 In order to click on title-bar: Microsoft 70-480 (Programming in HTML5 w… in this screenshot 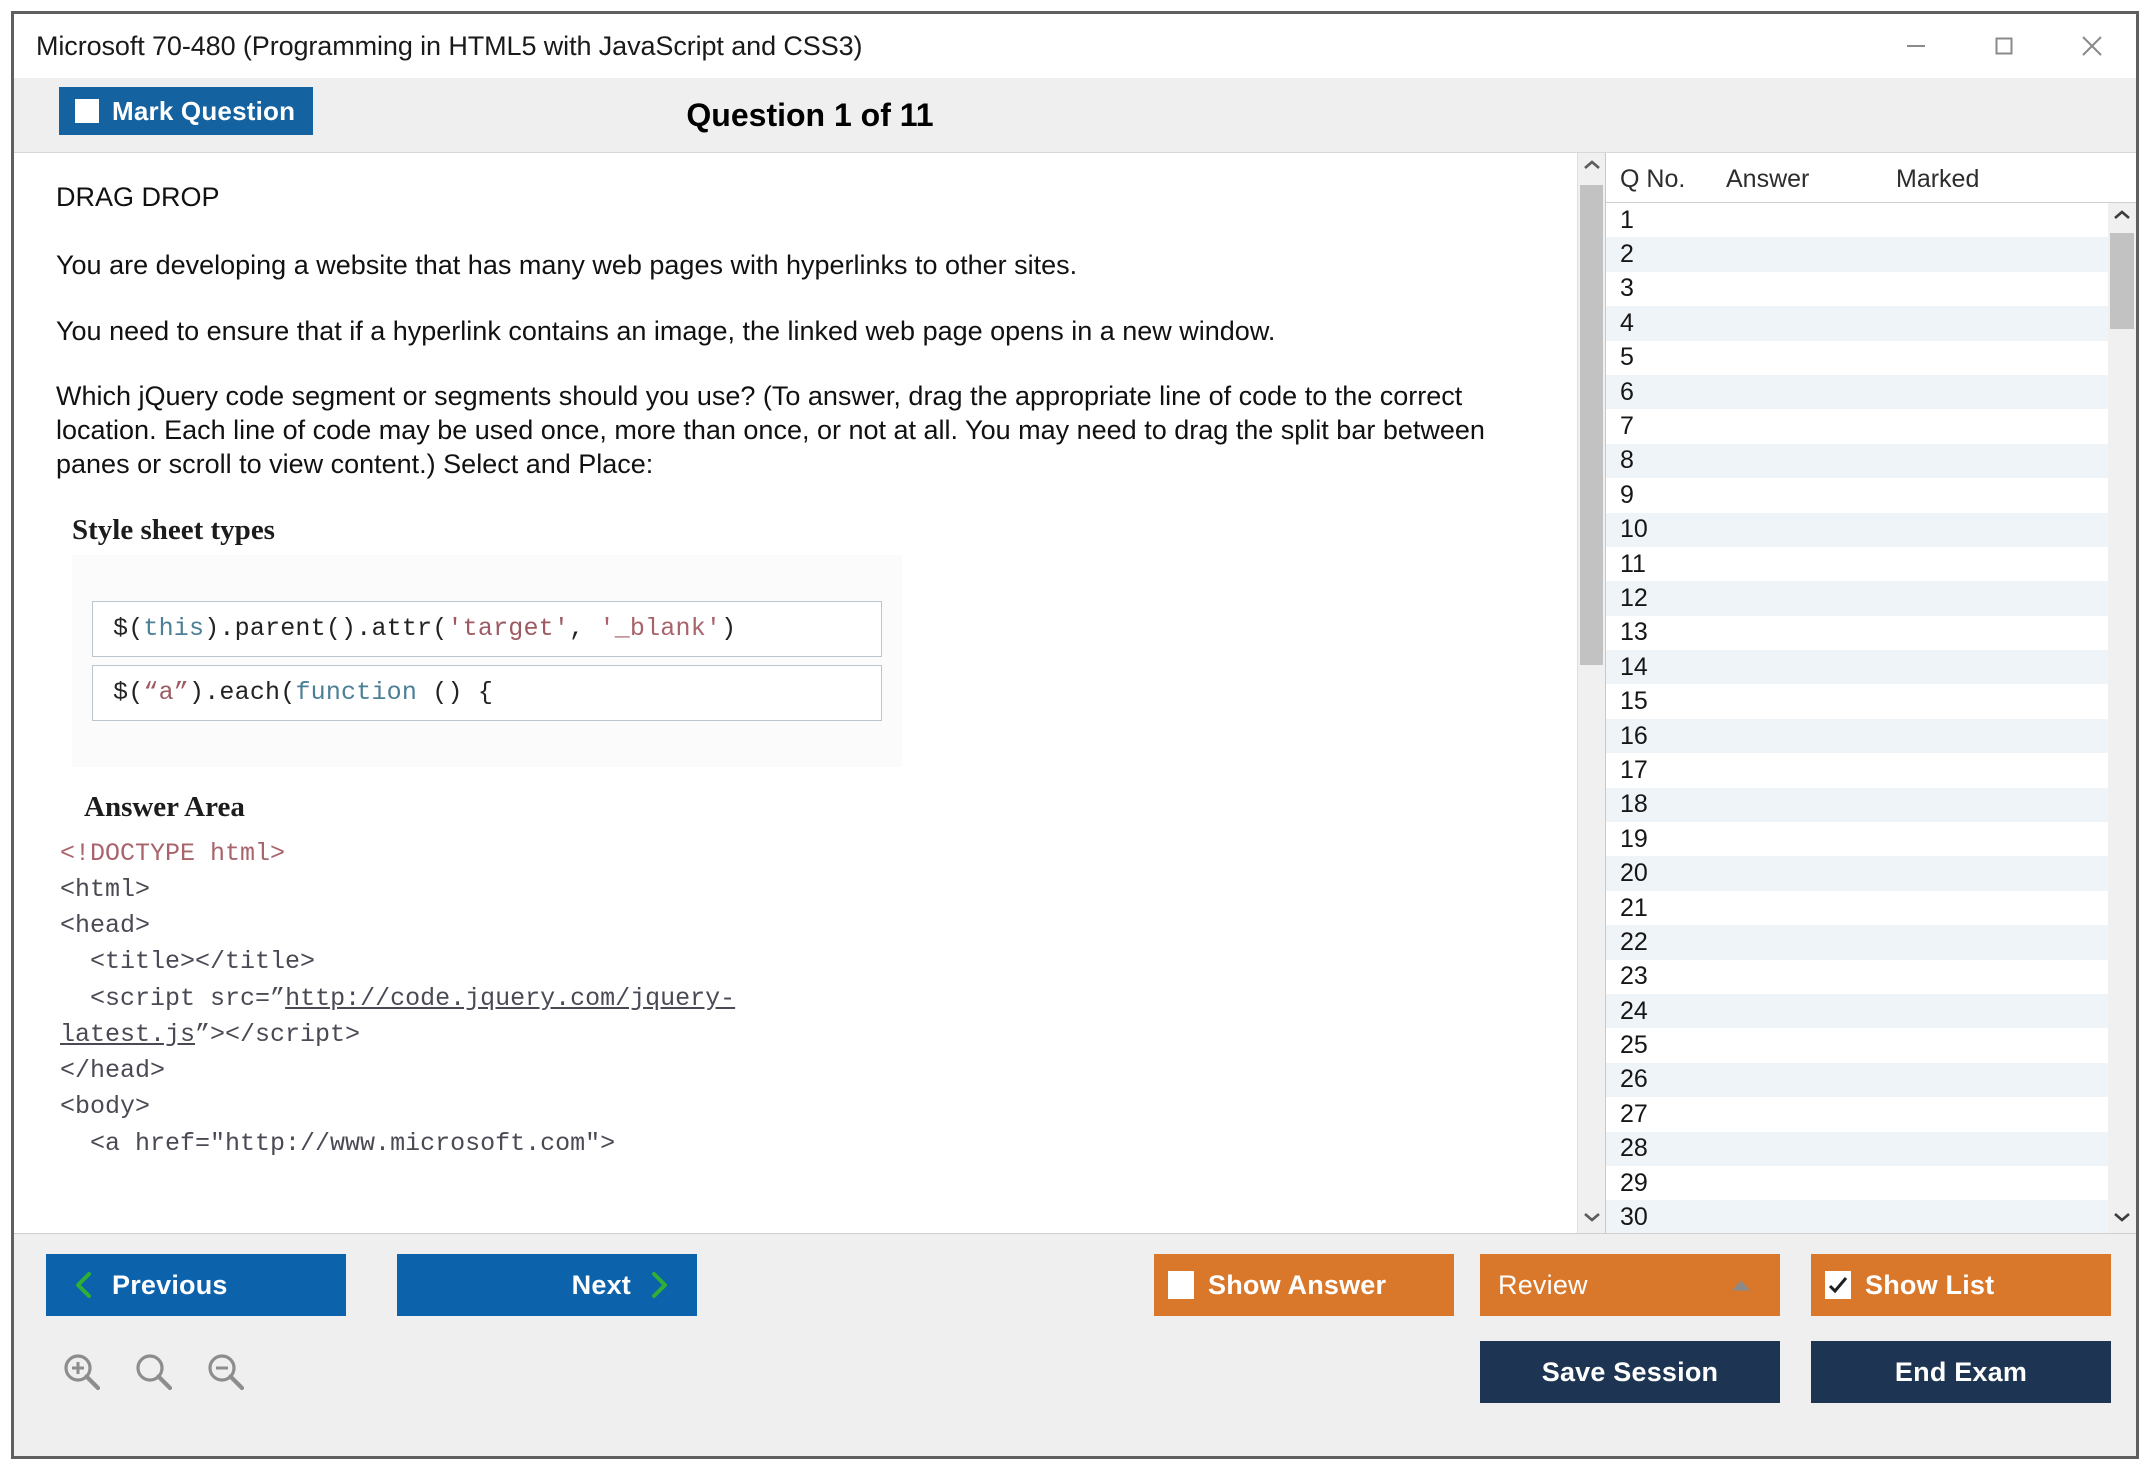, I will do `click(1075, 46)`.